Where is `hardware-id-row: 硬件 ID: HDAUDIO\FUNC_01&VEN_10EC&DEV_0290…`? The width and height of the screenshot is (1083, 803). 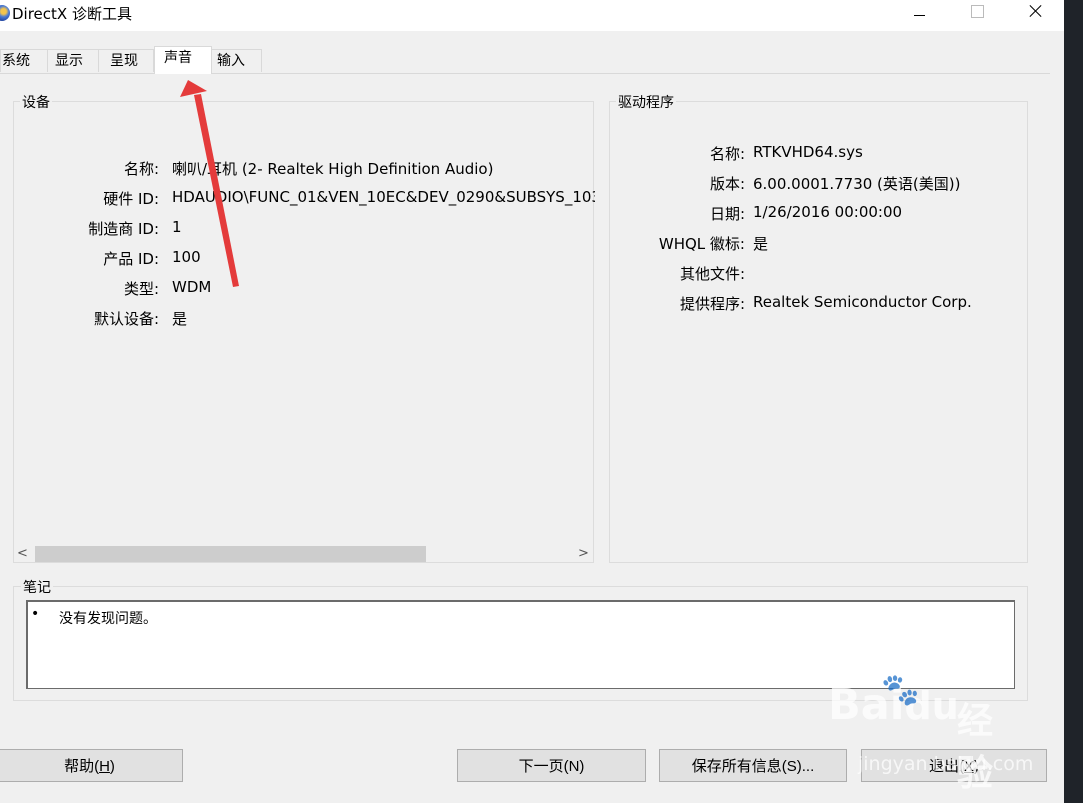
hardware-id-row: 硬件 ID: HDAUDIO\FUNC_01&VEN_10EC&DEV_0290… is located at coordinates (304, 199).